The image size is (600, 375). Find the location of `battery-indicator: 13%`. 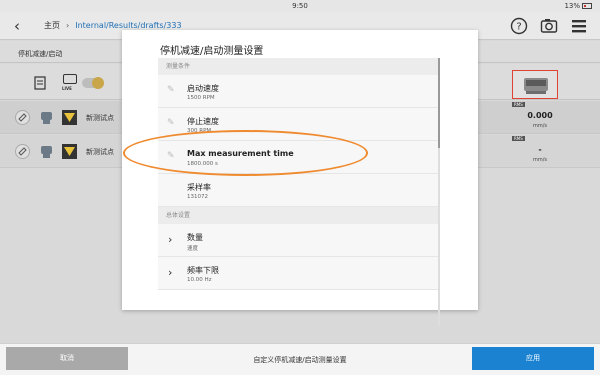

battery-indicator: 13% is located at coordinates (578, 6).